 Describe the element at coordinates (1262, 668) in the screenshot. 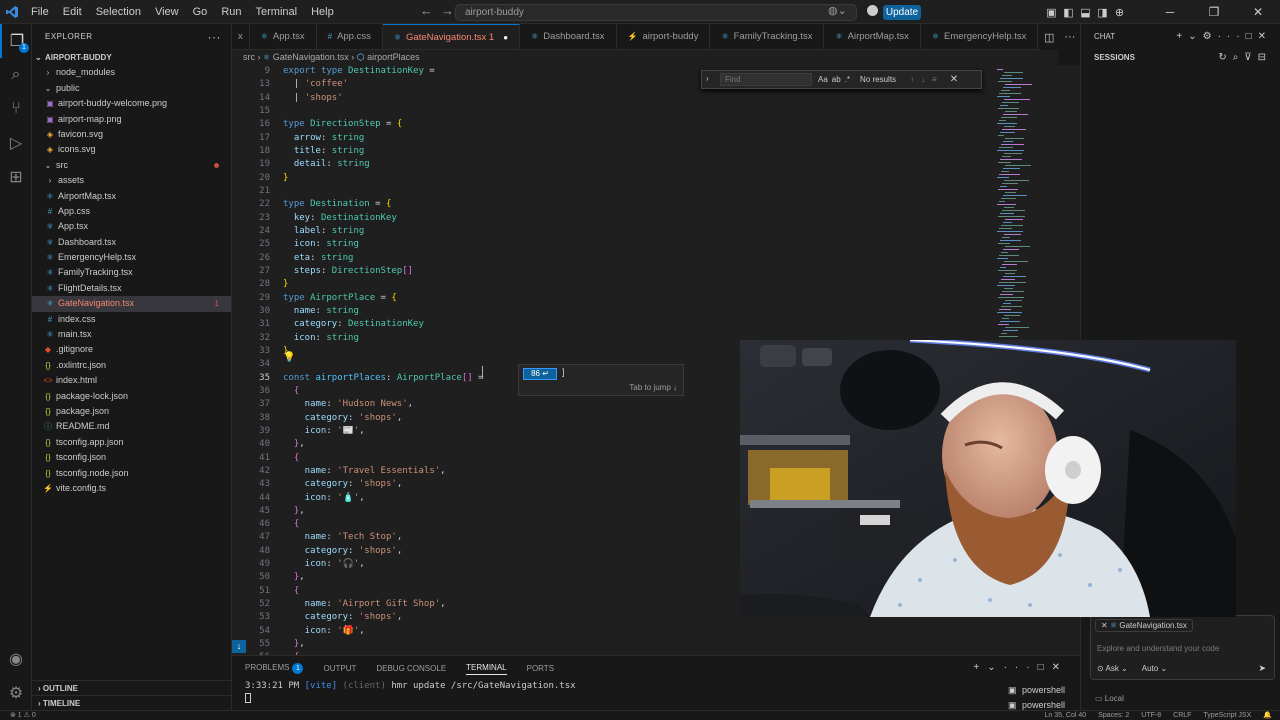

I see `send-icon: ➤` at that location.